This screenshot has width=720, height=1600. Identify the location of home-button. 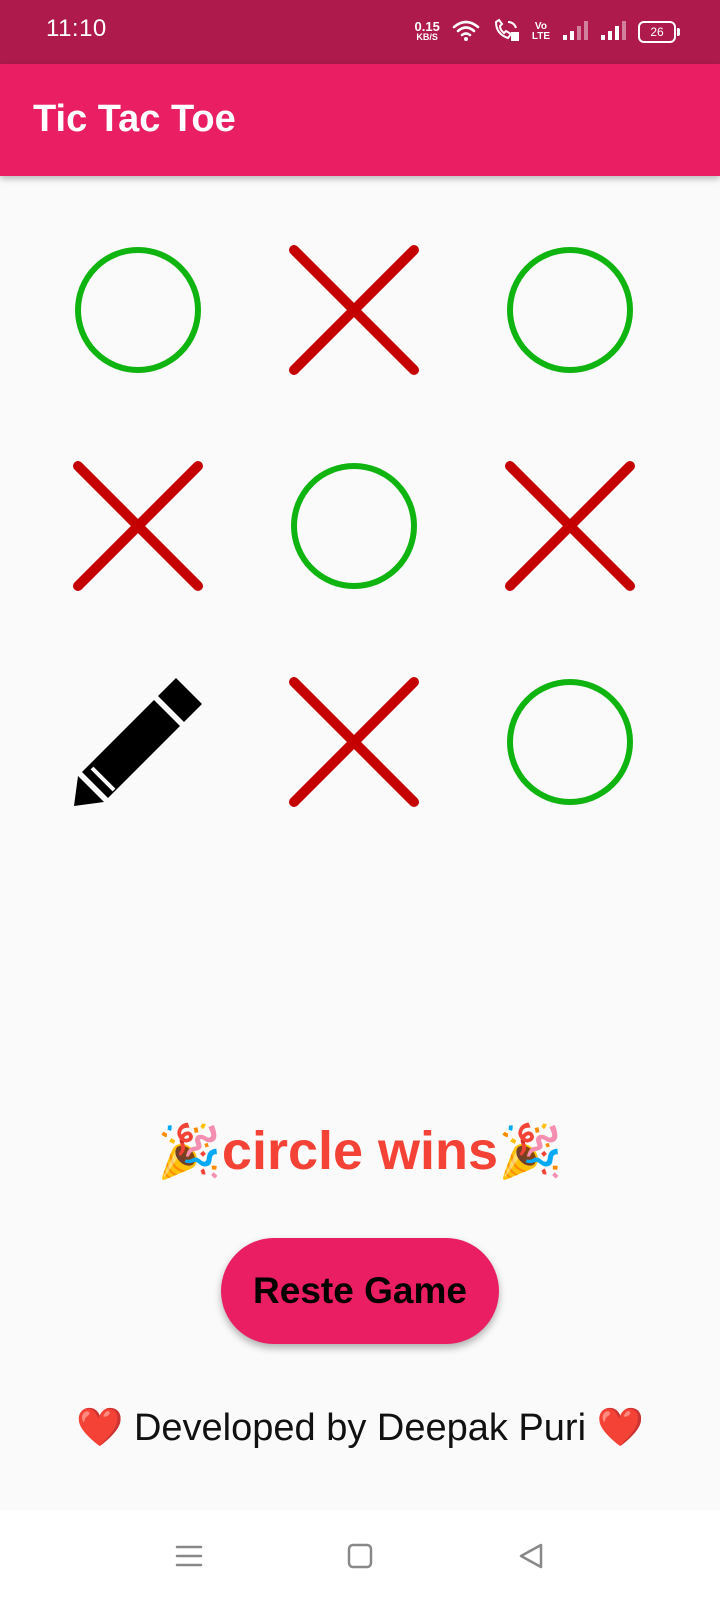
(360, 1556).